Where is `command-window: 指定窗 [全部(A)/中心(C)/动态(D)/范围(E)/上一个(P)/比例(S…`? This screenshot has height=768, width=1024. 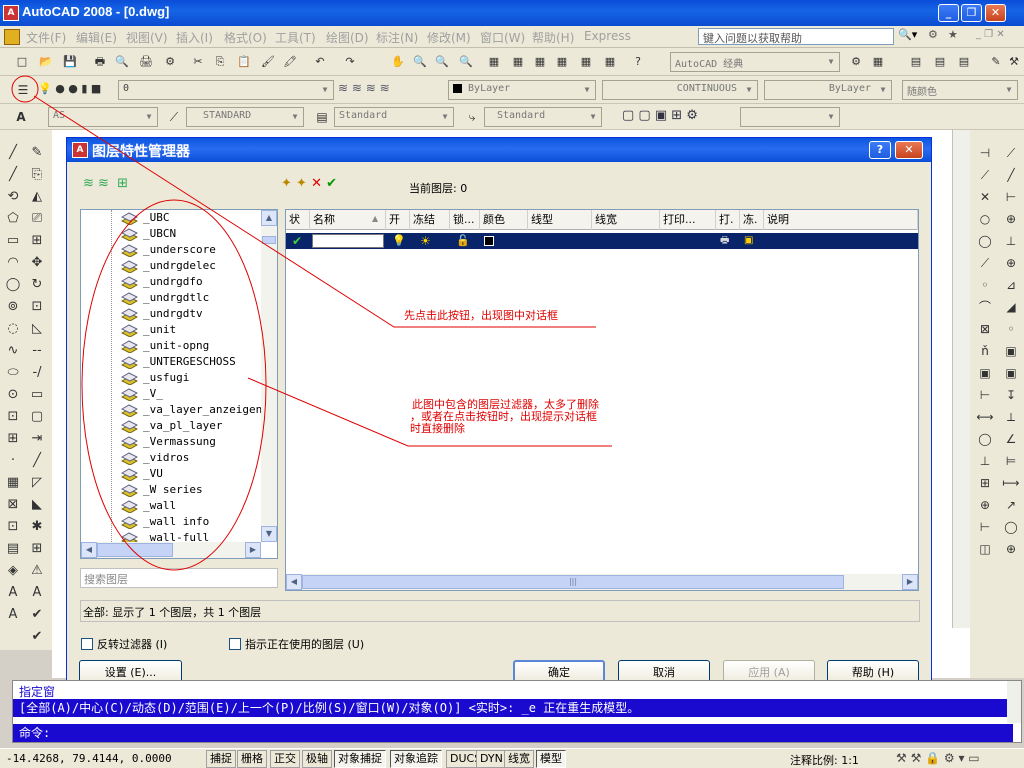 command-window: 指定窗 [全部(A)/中心(C)/动态(D)/范围(E)/上一个(P)/比例(S… is located at coordinates (517, 711).